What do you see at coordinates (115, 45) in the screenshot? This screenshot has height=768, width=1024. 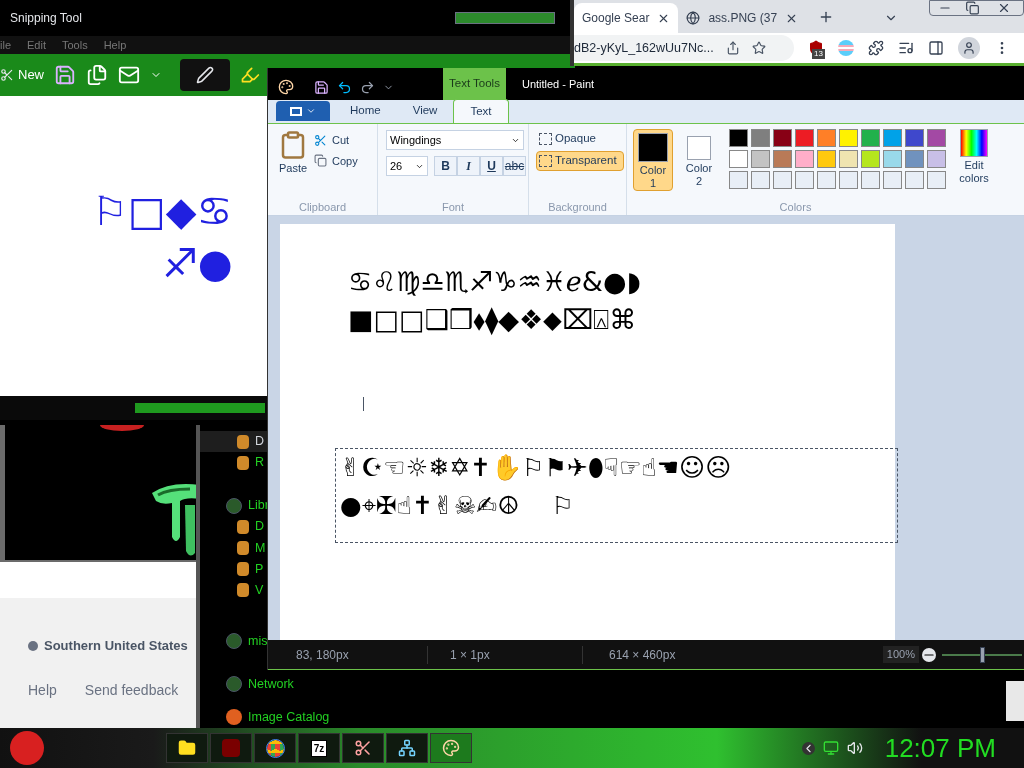 I see `menu-item: Help` at bounding box center [115, 45].